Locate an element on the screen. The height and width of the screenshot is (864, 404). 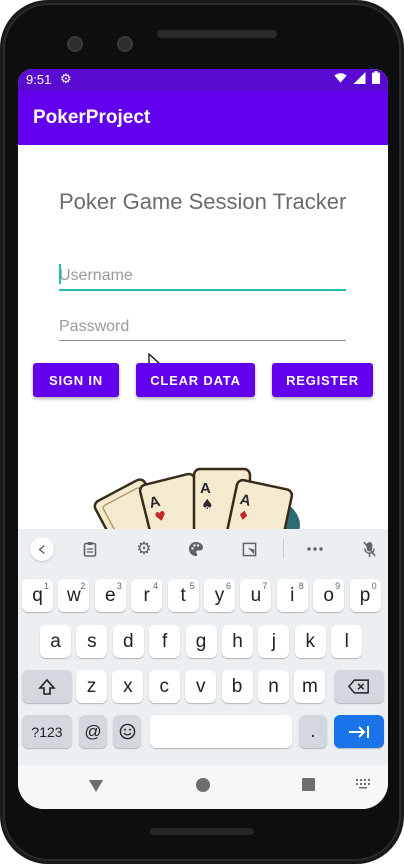
clipboard-icon is located at coordinates (90, 549).